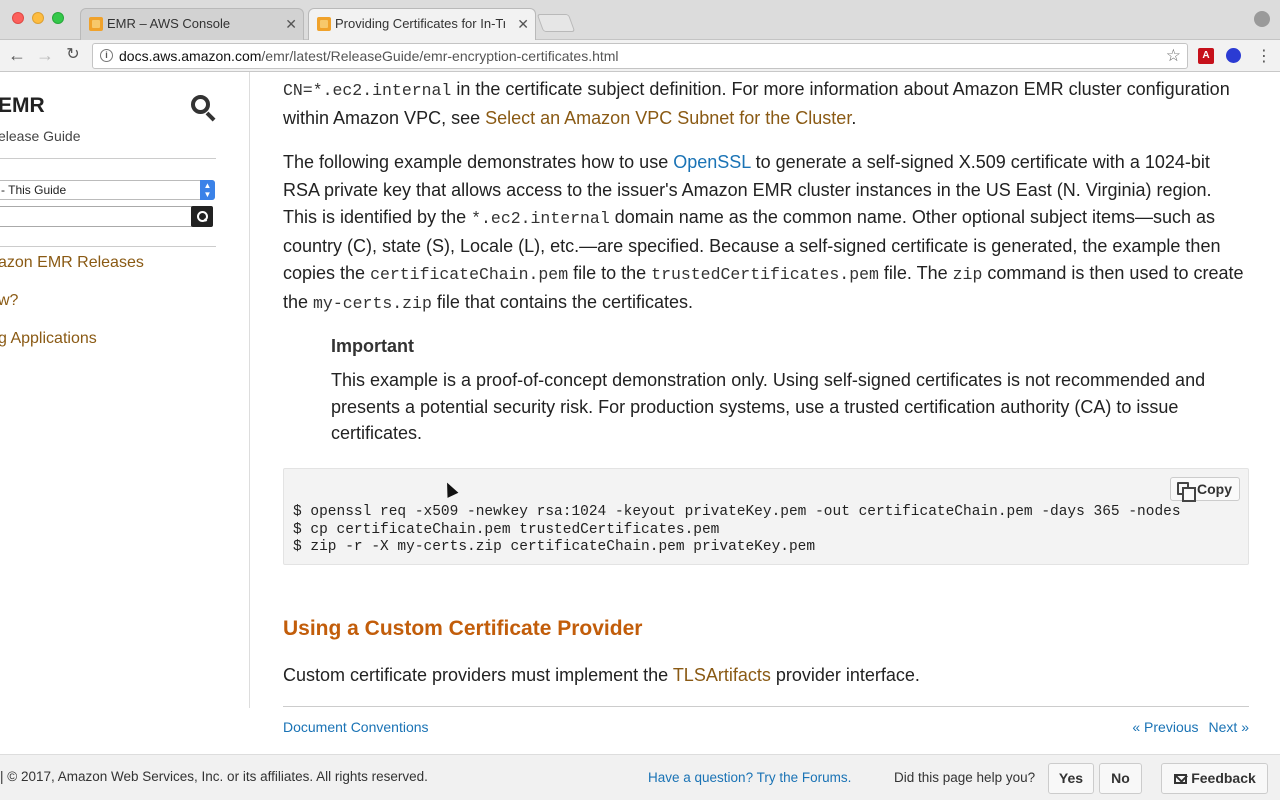  Describe the element at coordinates (1173, 56) in the screenshot. I see `bookmark-star-icon: ☆` at that location.